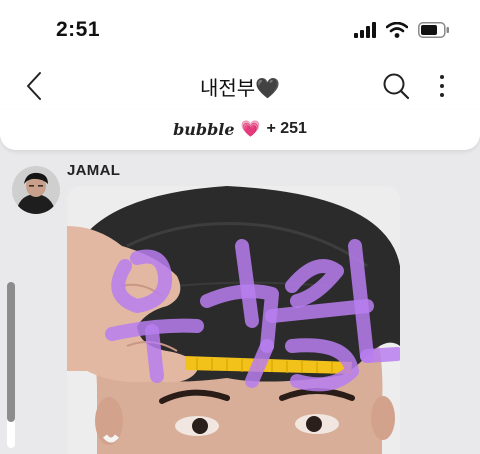 This screenshot has height=454, width=480. I want to click on cellular-signal-icon, so click(365, 30).